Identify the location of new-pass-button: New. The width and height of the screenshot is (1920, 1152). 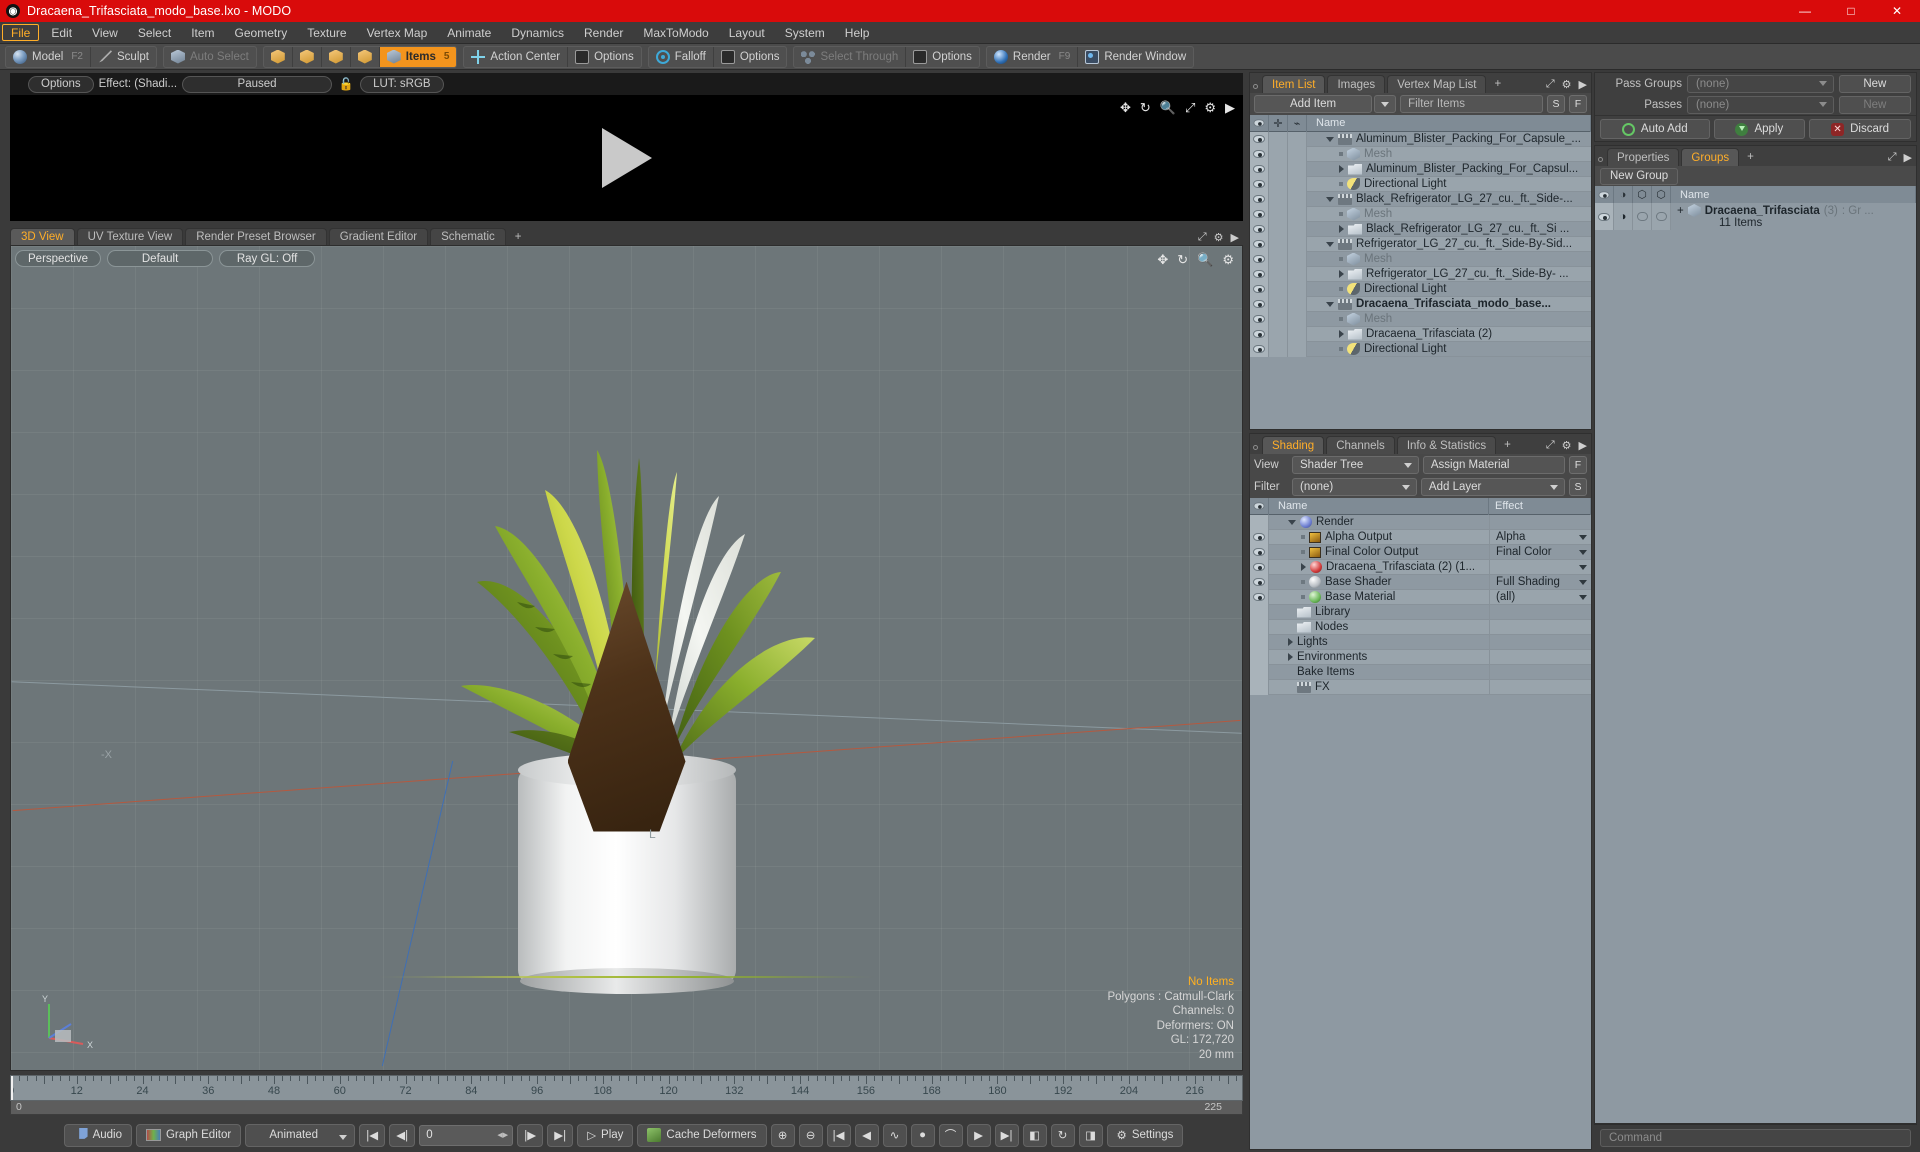
(1874, 104).